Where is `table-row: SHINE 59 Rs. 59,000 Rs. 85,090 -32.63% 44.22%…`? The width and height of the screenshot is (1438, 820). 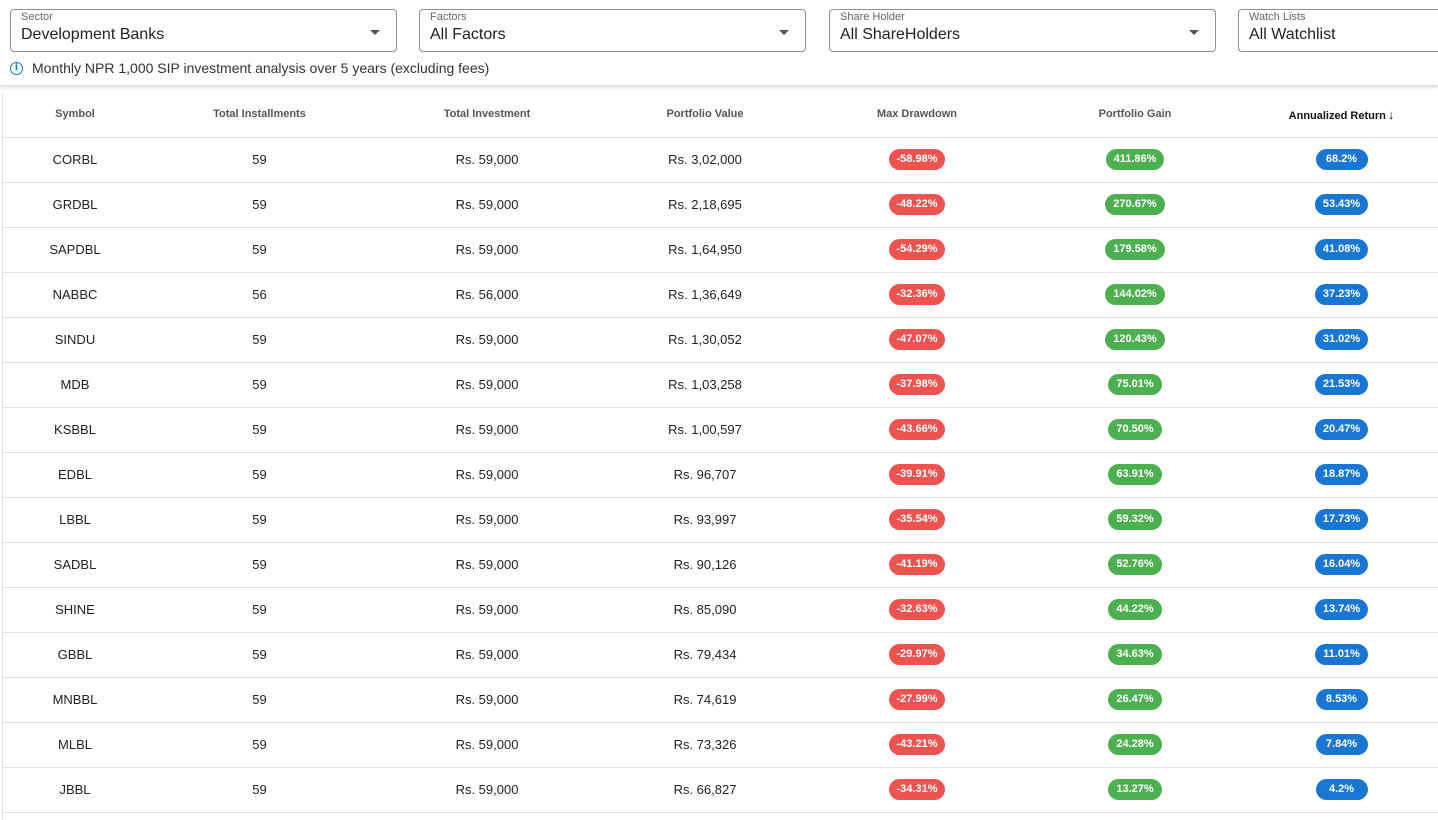
table-row: SHINE 59 Rs. 59,000 Rs. 85,090 -32.63% 44.22%… is located at coordinates (720, 610).